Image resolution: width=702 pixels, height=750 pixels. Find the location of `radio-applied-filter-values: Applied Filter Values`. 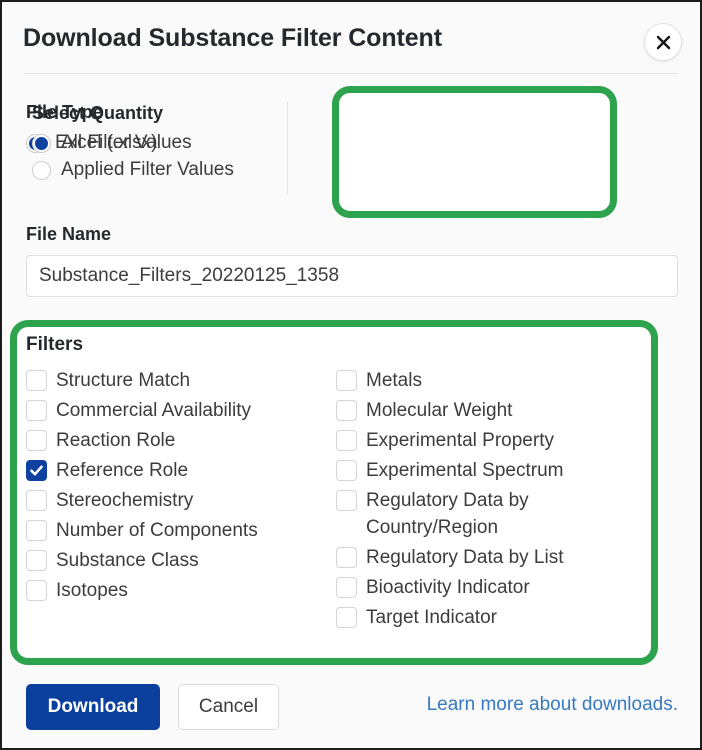

radio-applied-filter-values: Applied Filter Values is located at coordinates (133, 170).